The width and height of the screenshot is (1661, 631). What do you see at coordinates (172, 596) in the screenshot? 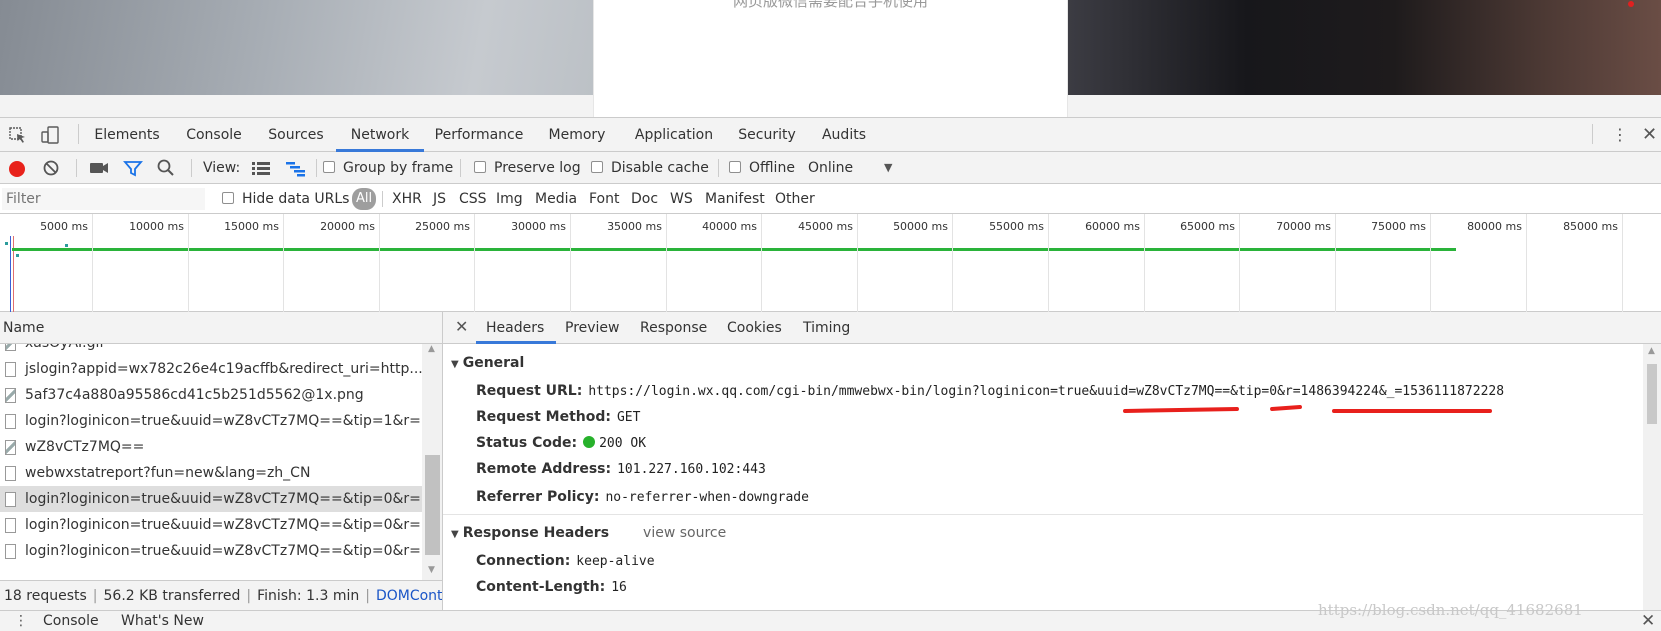
I see `transferred-size: 56.2 KB transferred` at bounding box center [172, 596].